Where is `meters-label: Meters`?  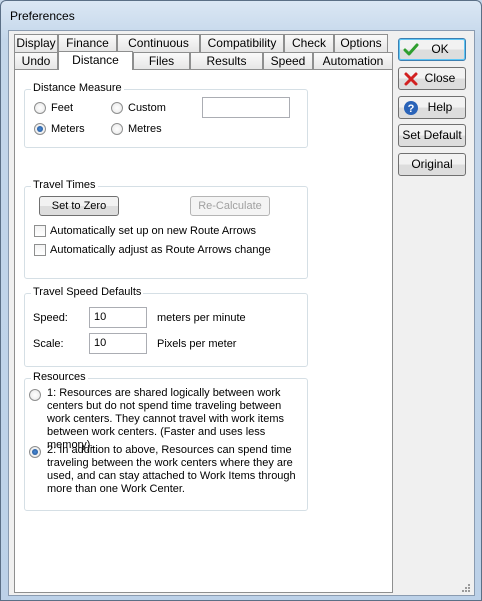
meters-label: Meters is located at coordinates (68, 129).